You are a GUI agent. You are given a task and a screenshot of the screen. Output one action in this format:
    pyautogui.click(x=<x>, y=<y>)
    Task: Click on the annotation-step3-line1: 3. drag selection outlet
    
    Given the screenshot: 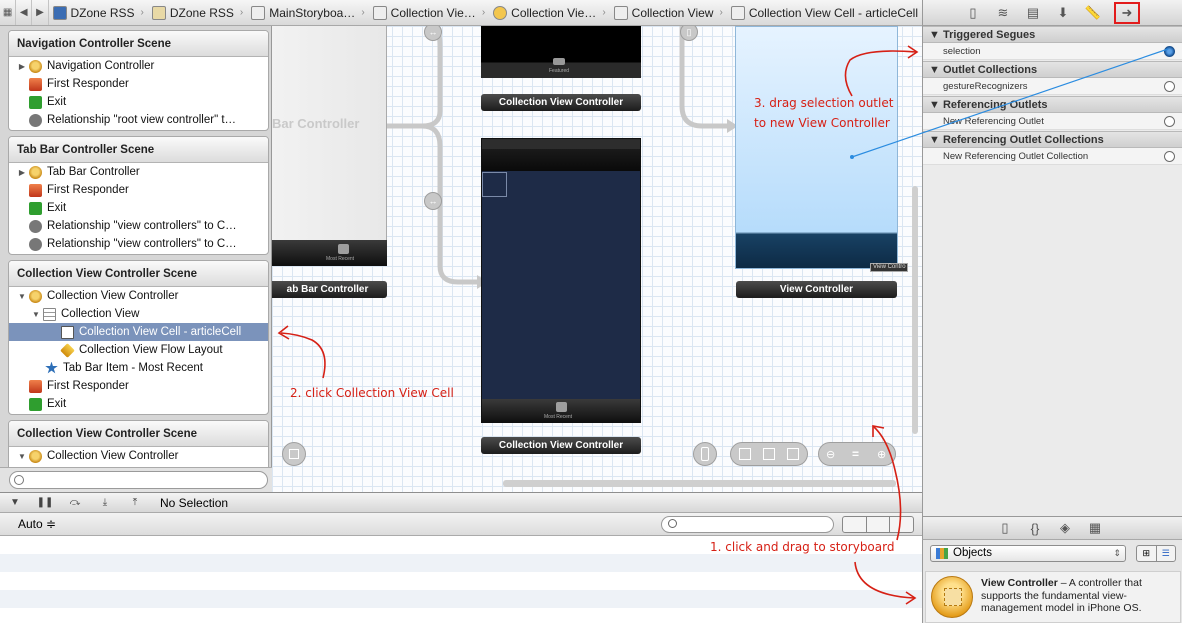 What is the action you would take?
    pyautogui.click(x=824, y=103)
    